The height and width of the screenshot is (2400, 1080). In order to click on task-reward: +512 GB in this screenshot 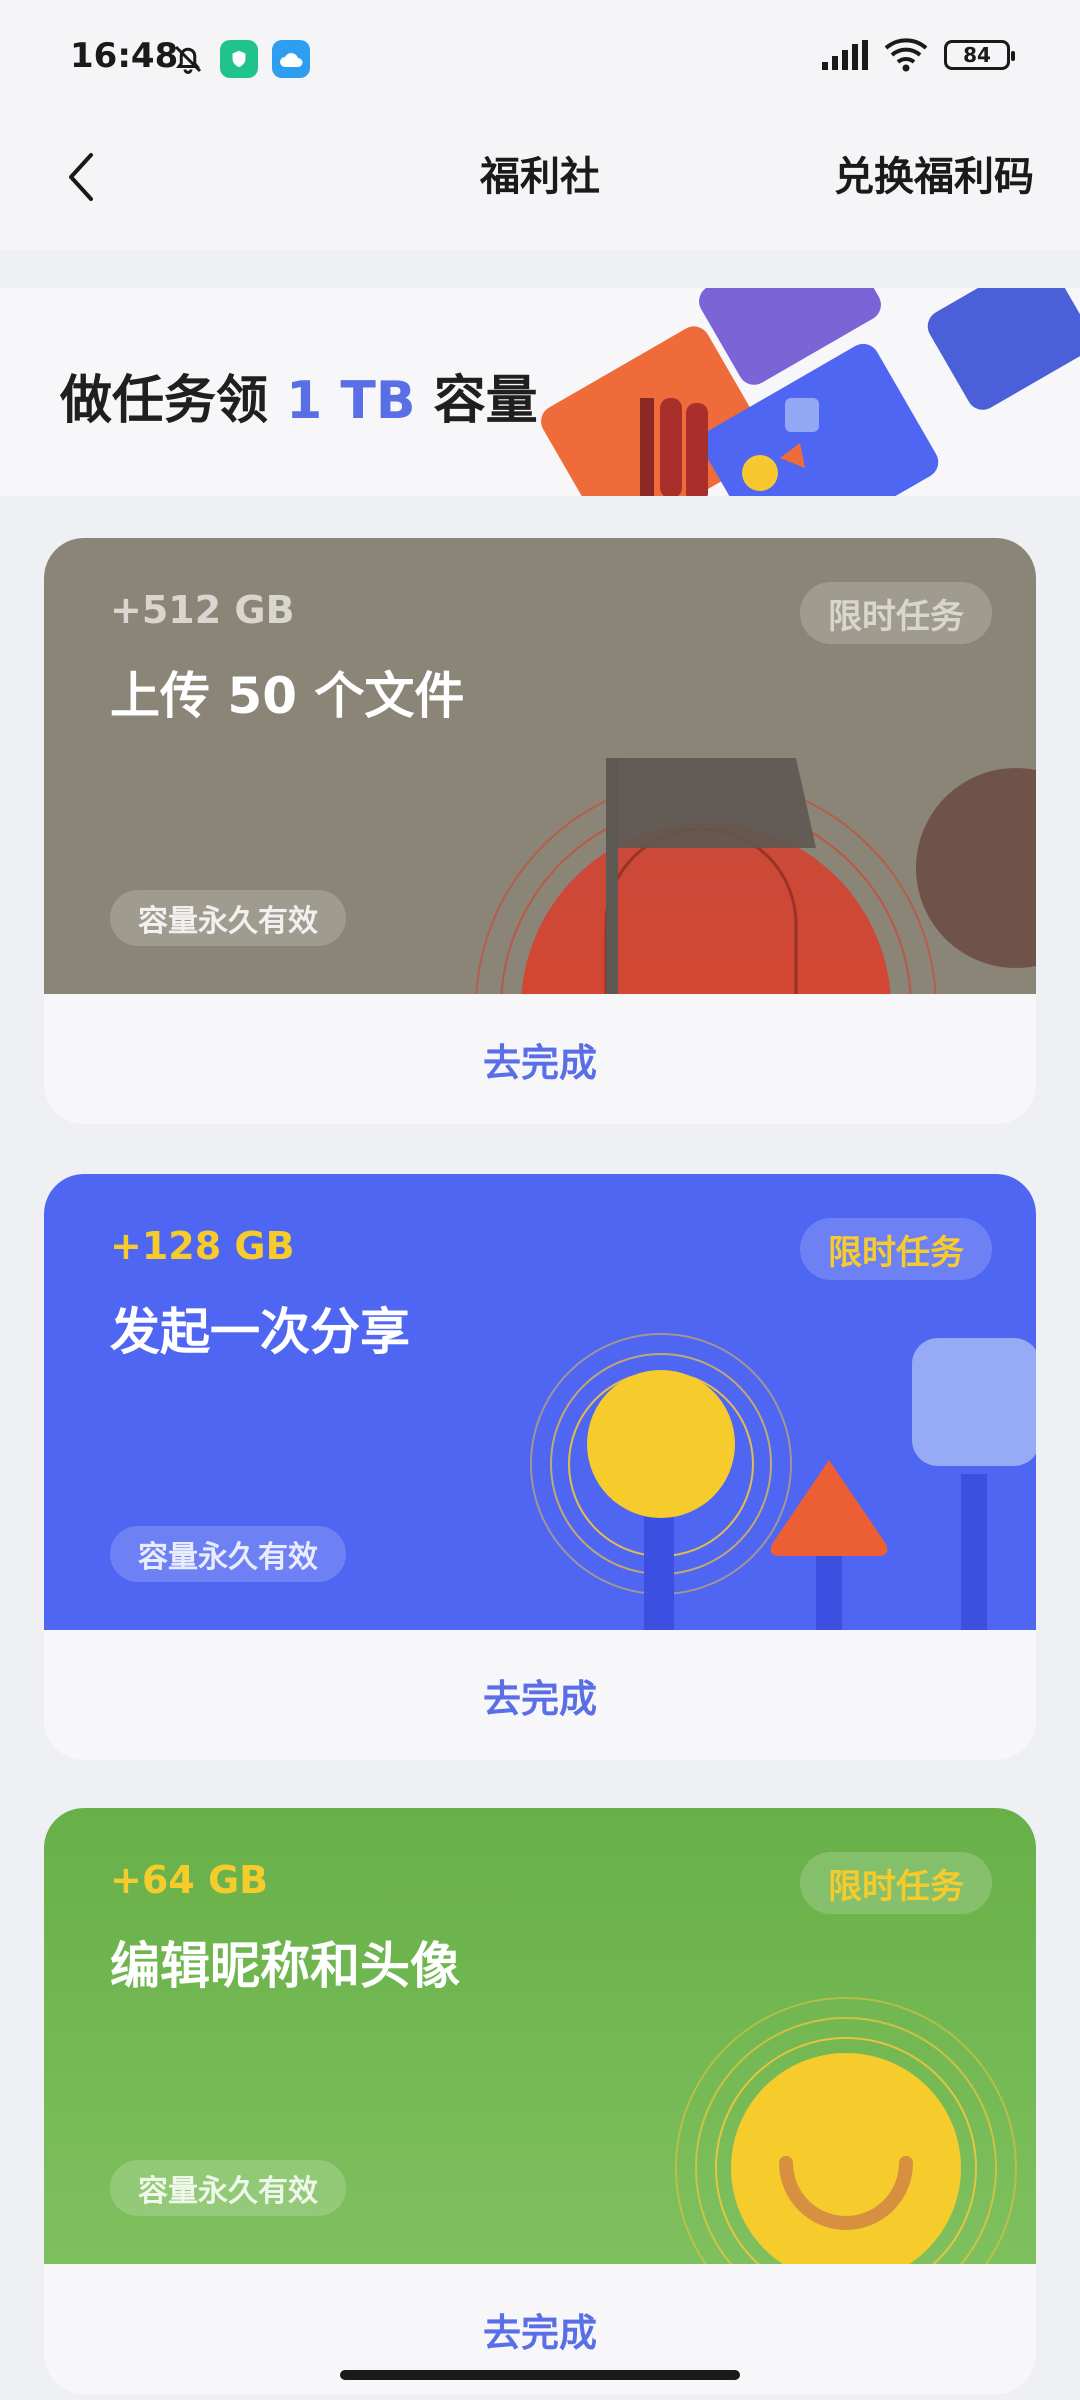, I will do `click(202, 610)`.